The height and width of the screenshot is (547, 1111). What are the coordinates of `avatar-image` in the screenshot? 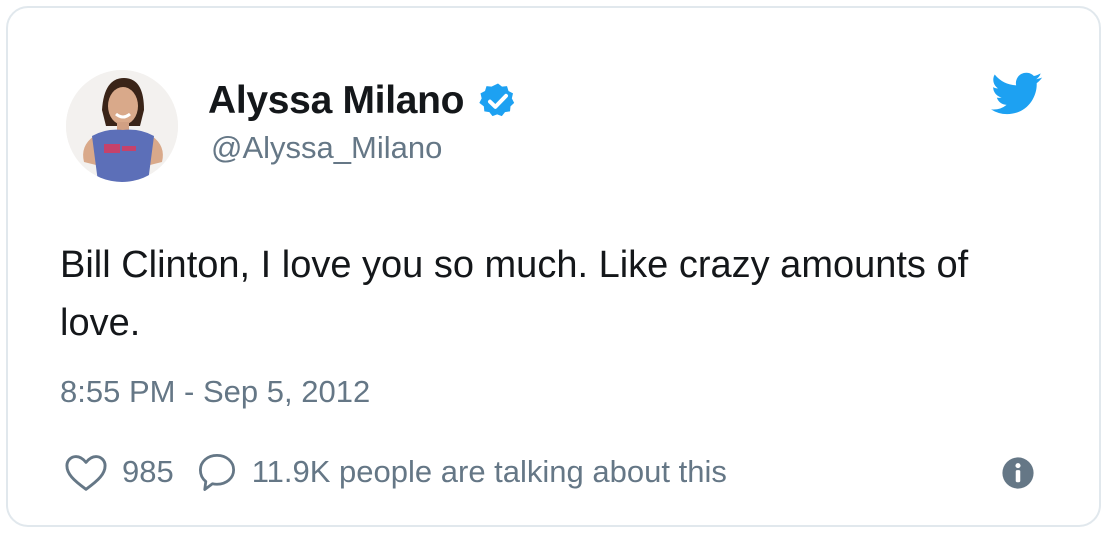 It's located at (122, 126).